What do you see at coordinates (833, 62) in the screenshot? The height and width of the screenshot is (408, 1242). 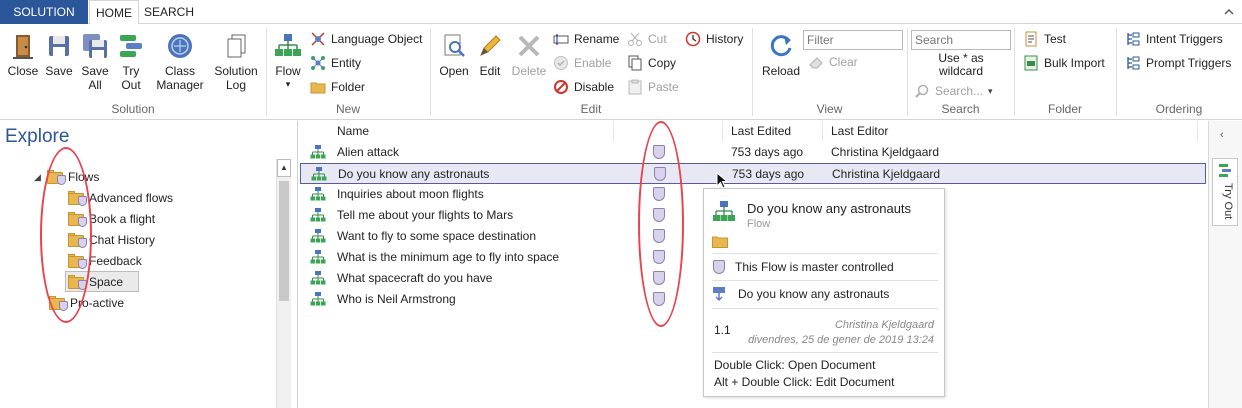 I see `clear-filter-button: Clear` at bounding box center [833, 62].